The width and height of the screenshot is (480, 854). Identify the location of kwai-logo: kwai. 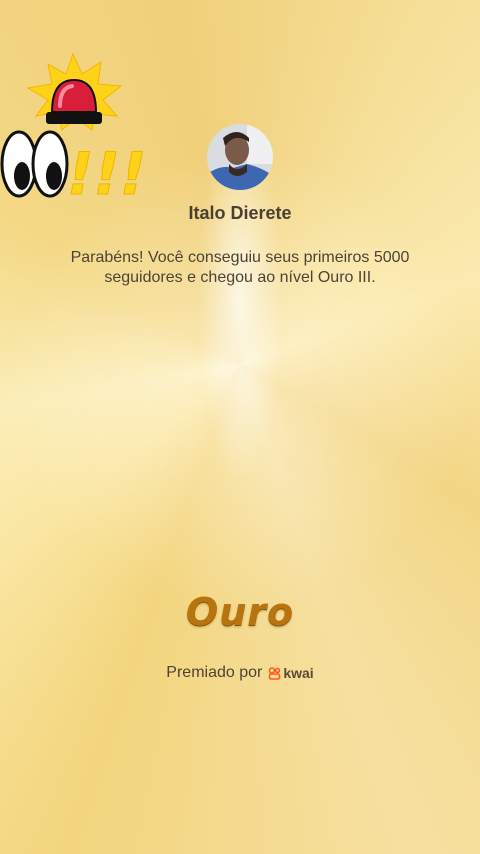
(291, 673).